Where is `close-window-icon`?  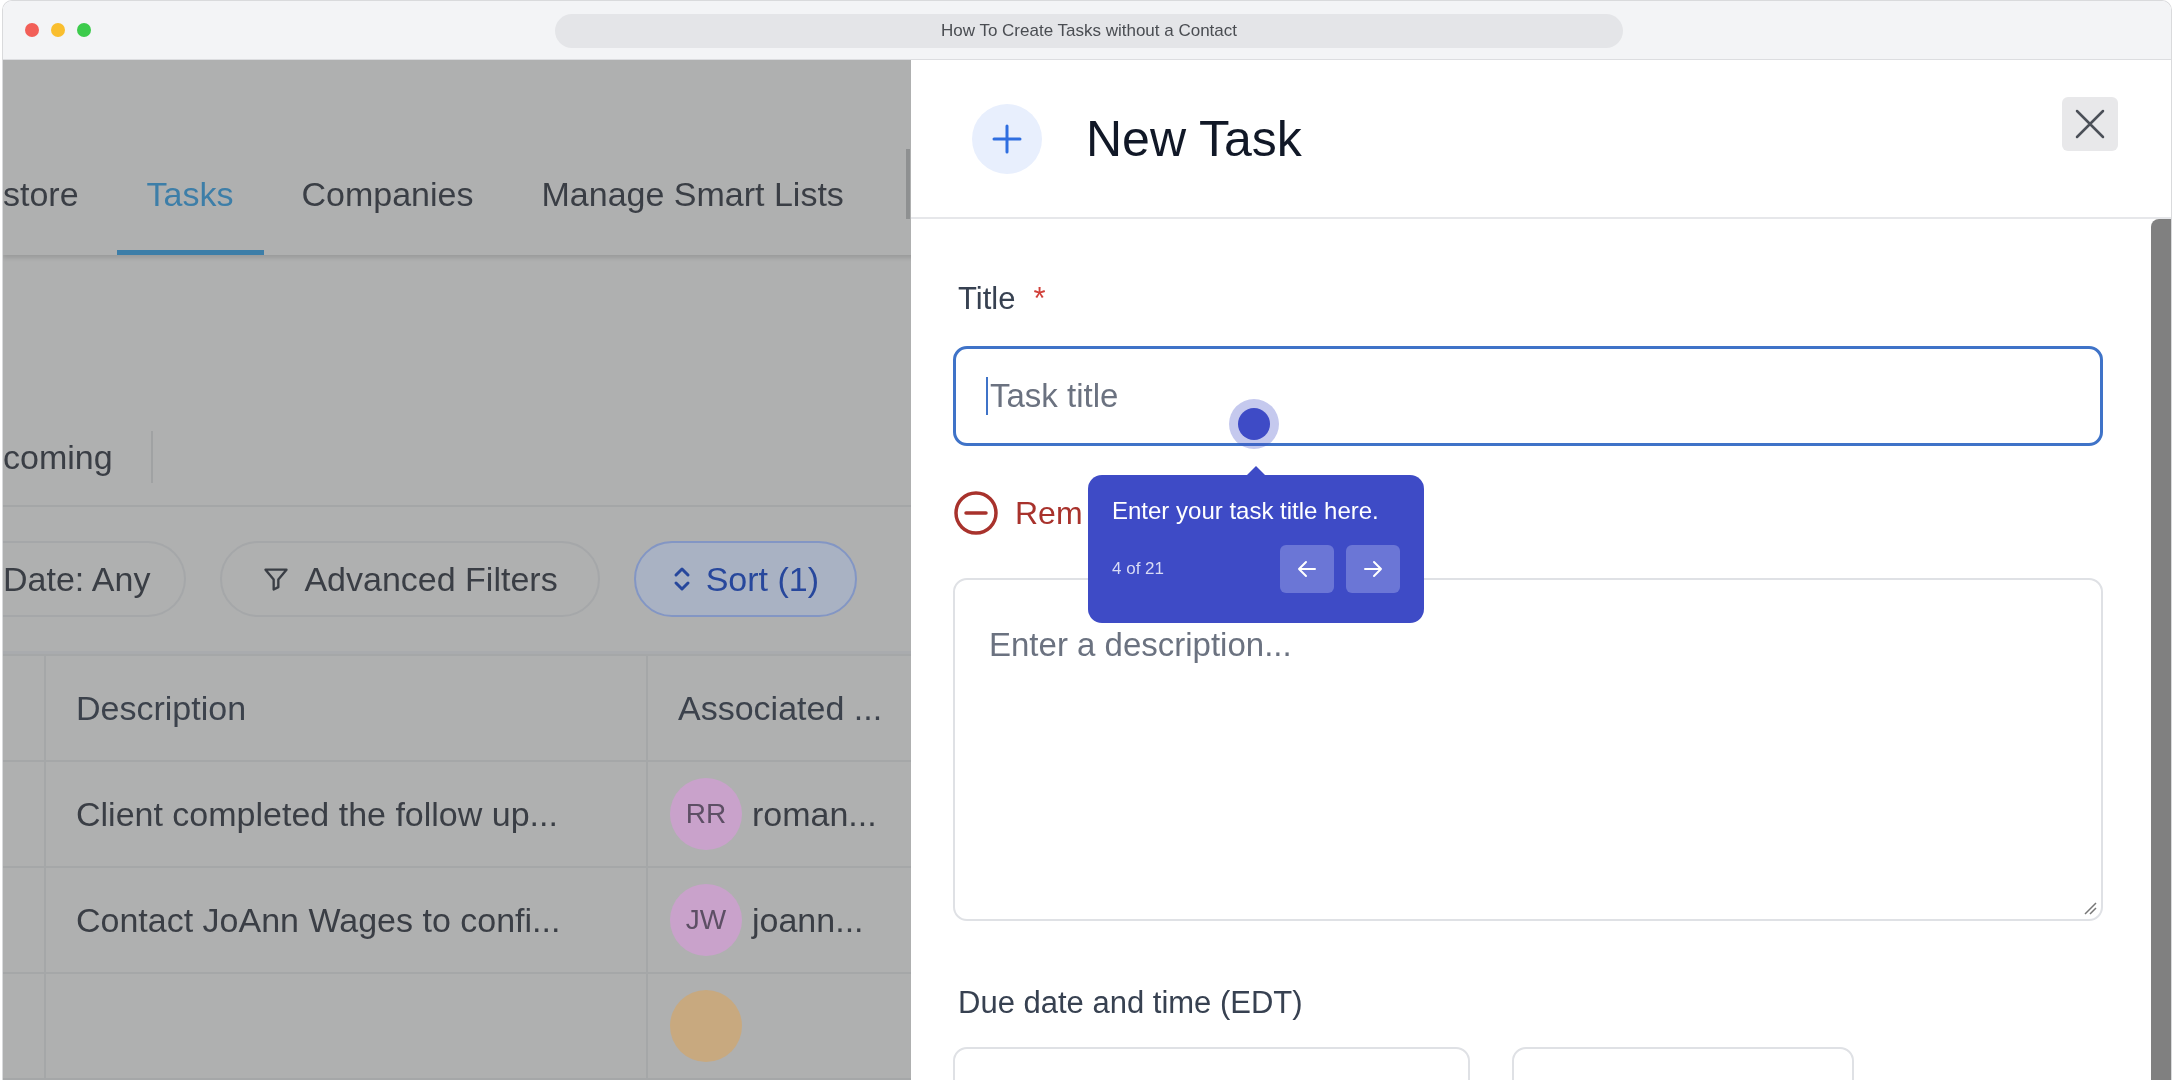
close-window-icon is located at coordinates (32, 30).